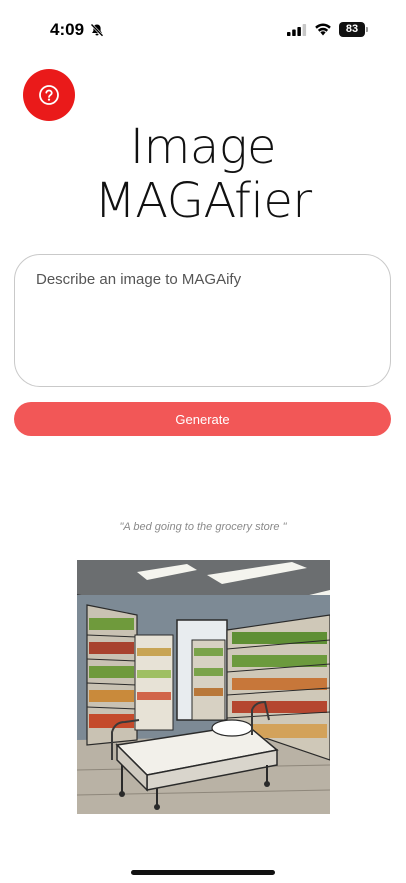 The height and width of the screenshot is (883, 406). I want to click on wifi-icon, so click(323, 29).